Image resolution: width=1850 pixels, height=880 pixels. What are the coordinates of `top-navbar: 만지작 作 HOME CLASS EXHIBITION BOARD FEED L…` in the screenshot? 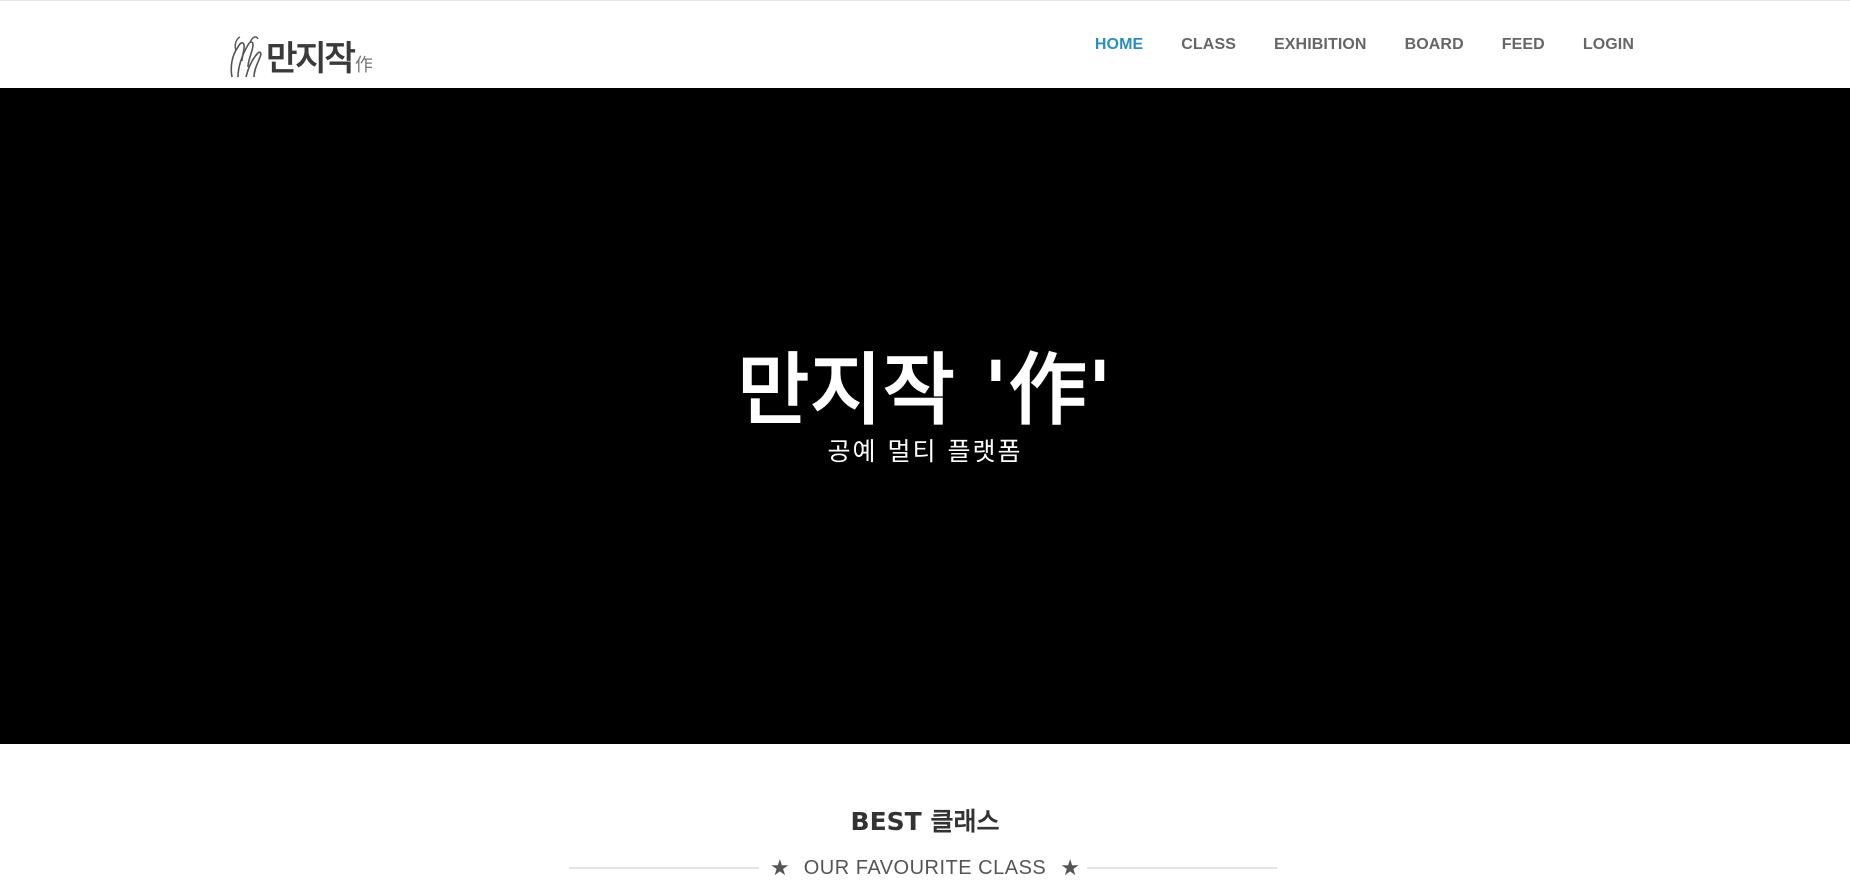 It's located at (925, 44).